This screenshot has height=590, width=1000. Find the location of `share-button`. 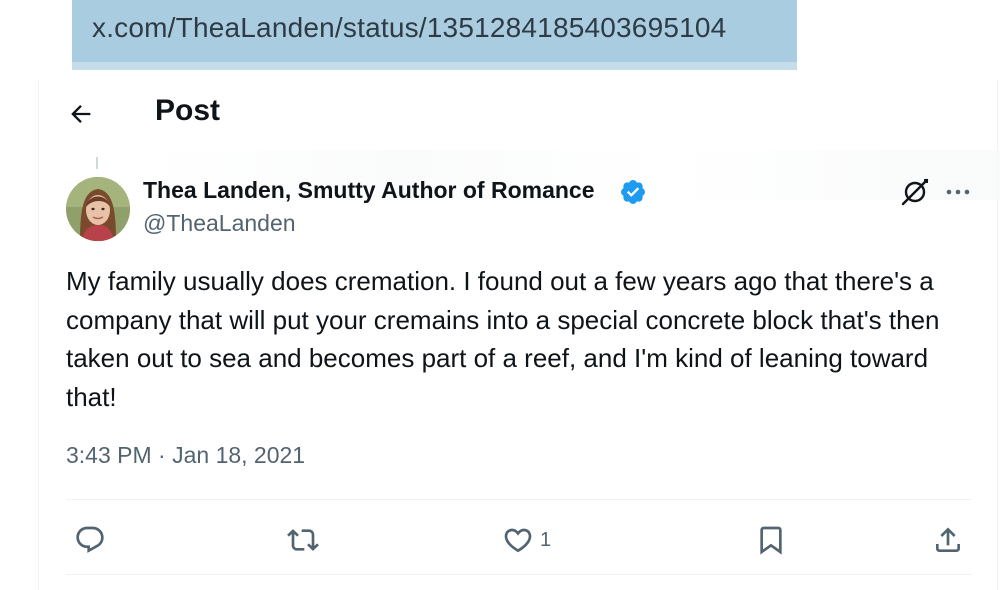

share-button is located at coordinates (948, 540).